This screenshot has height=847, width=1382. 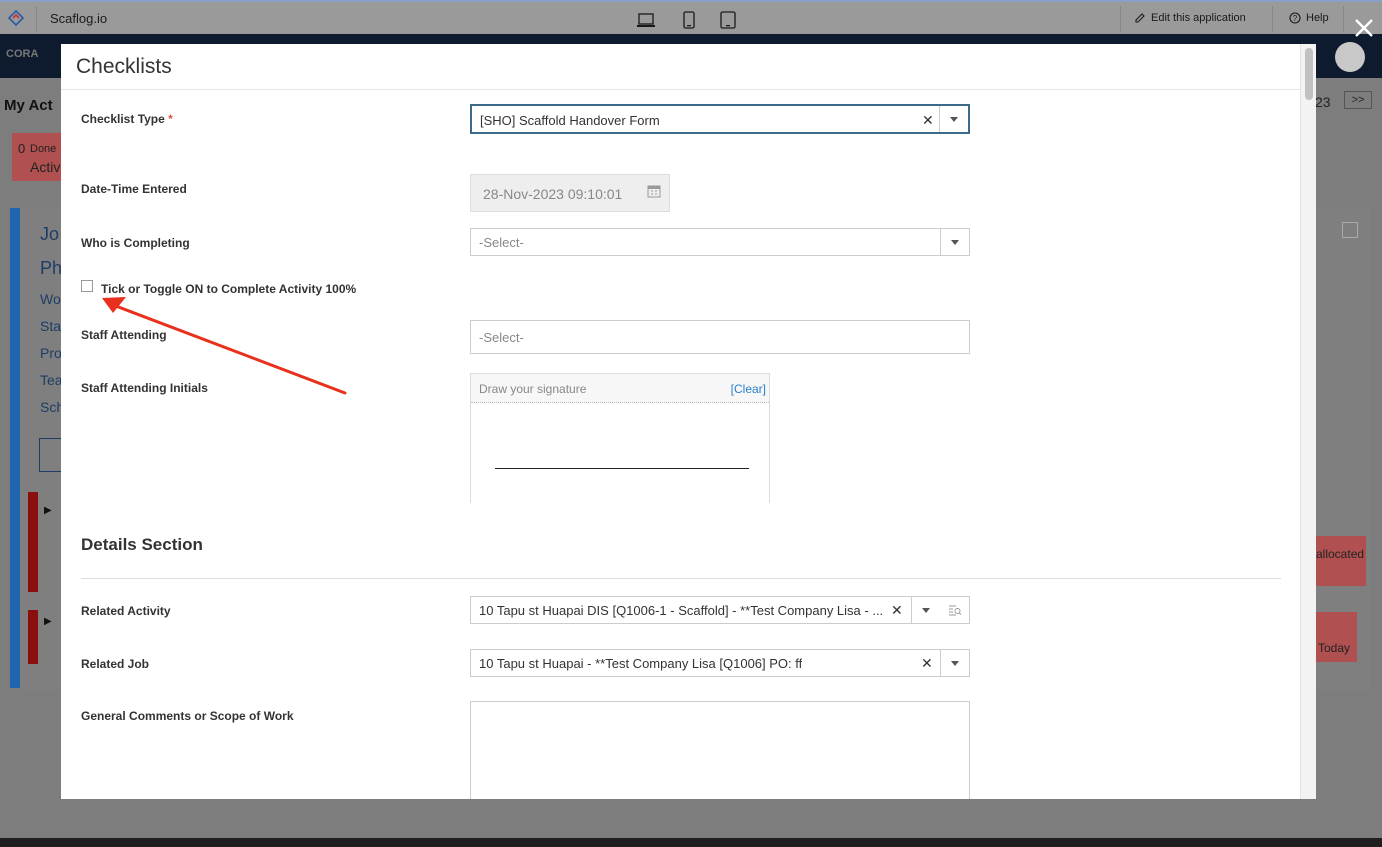 What do you see at coordinates (79, 18) in the screenshot?
I see `app-name: Scaflog.io` at bounding box center [79, 18].